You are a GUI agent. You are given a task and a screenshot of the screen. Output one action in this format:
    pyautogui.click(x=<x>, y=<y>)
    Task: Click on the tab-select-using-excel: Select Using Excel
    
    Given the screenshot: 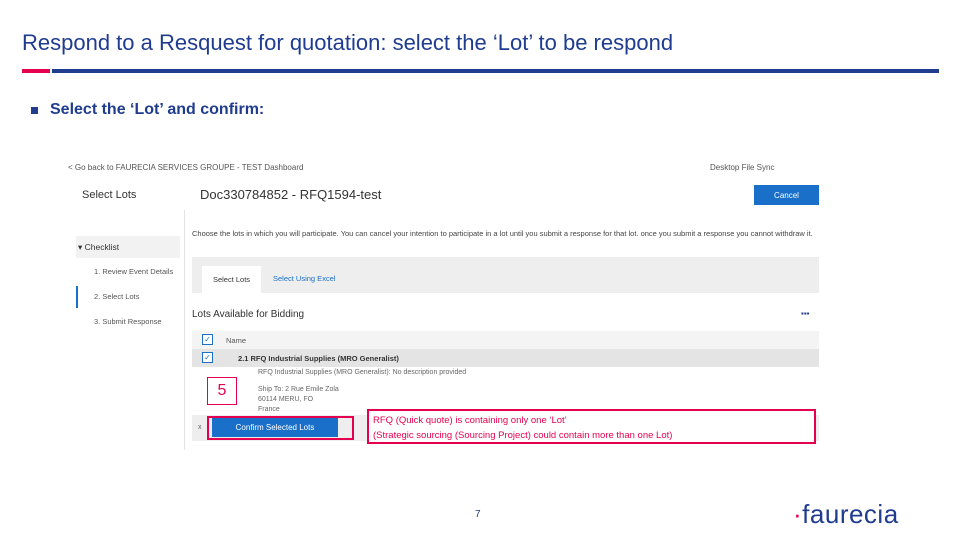 What is the action you would take?
    pyautogui.click(x=304, y=278)
    